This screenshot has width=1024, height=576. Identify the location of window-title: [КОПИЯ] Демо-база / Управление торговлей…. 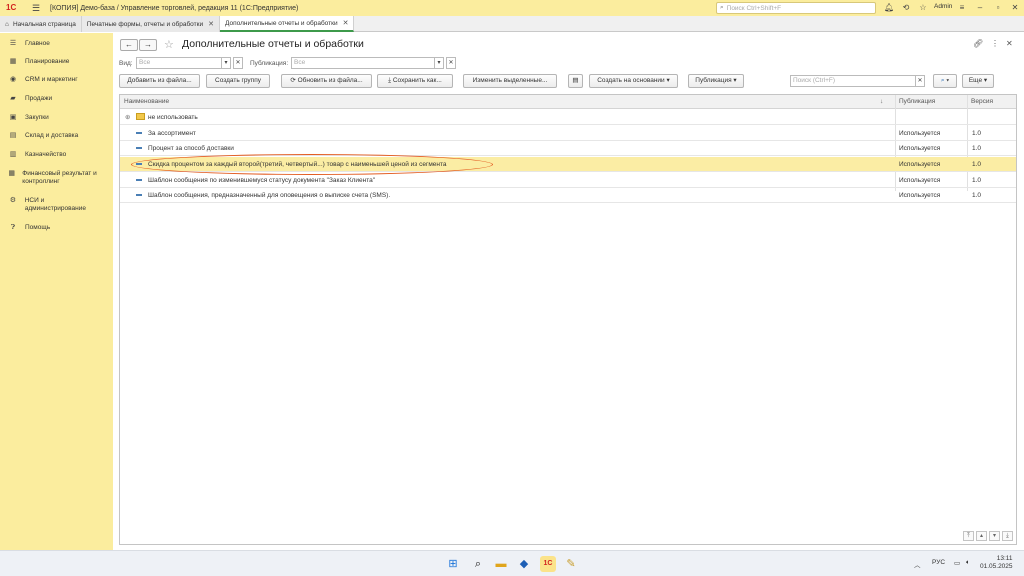
(174, 8).